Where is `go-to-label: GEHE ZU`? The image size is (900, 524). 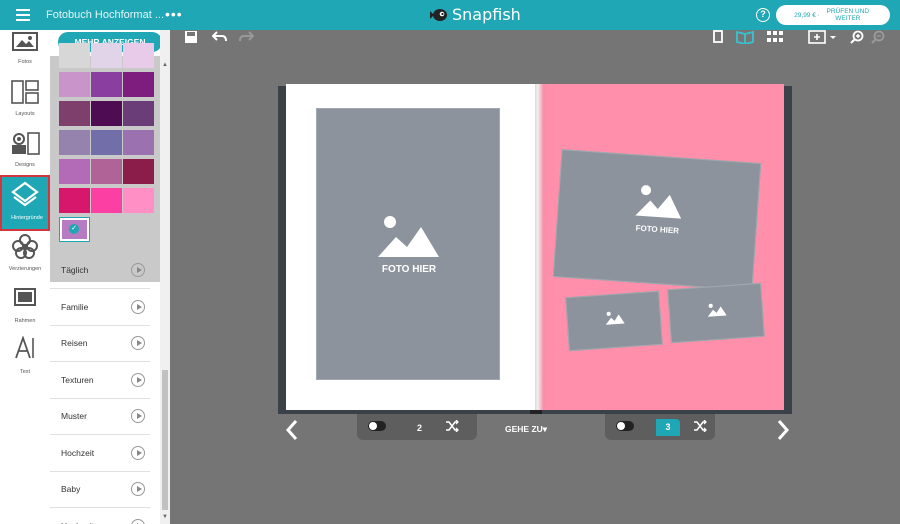
go-to-label: GEHE ZU is located at coordinates (524, 429).